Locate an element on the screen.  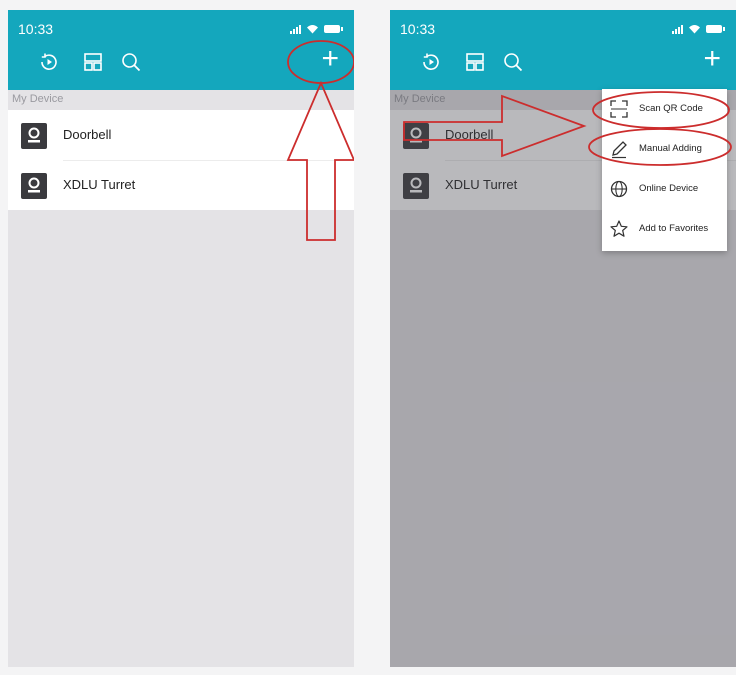
highlight-circle-scan is located at coordinates (661, 110).